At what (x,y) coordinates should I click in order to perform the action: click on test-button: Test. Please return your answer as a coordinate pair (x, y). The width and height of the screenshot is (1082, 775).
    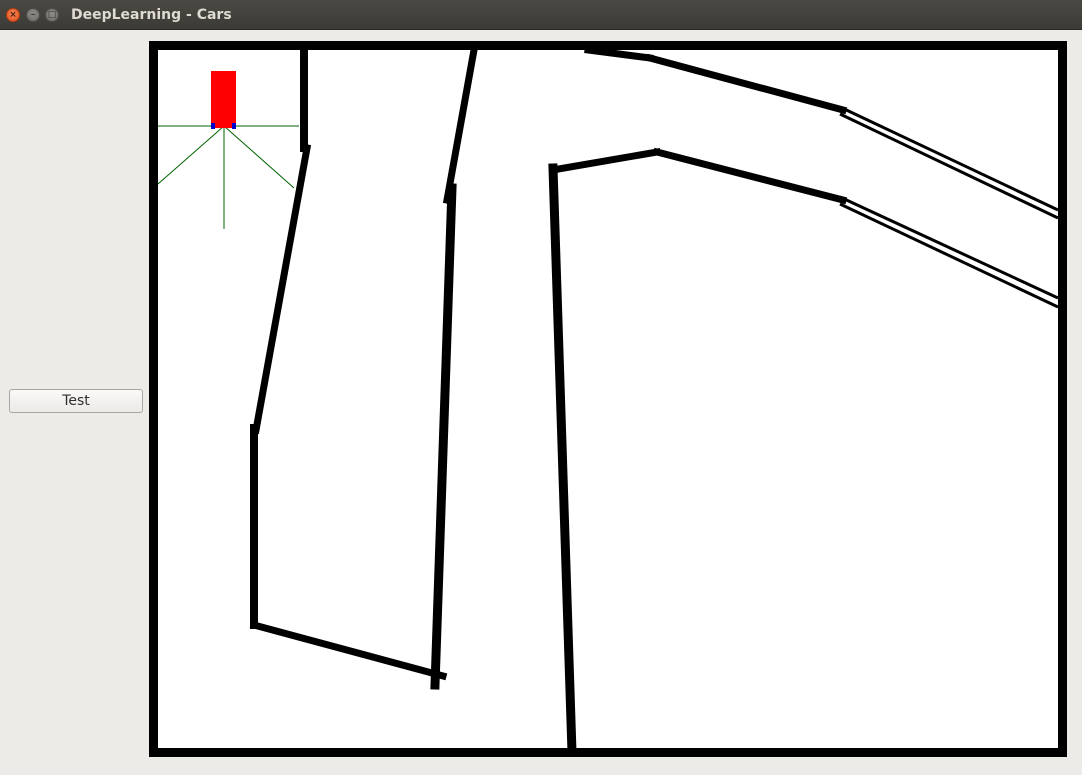
    Looking at the image, I should click on (76, 401).